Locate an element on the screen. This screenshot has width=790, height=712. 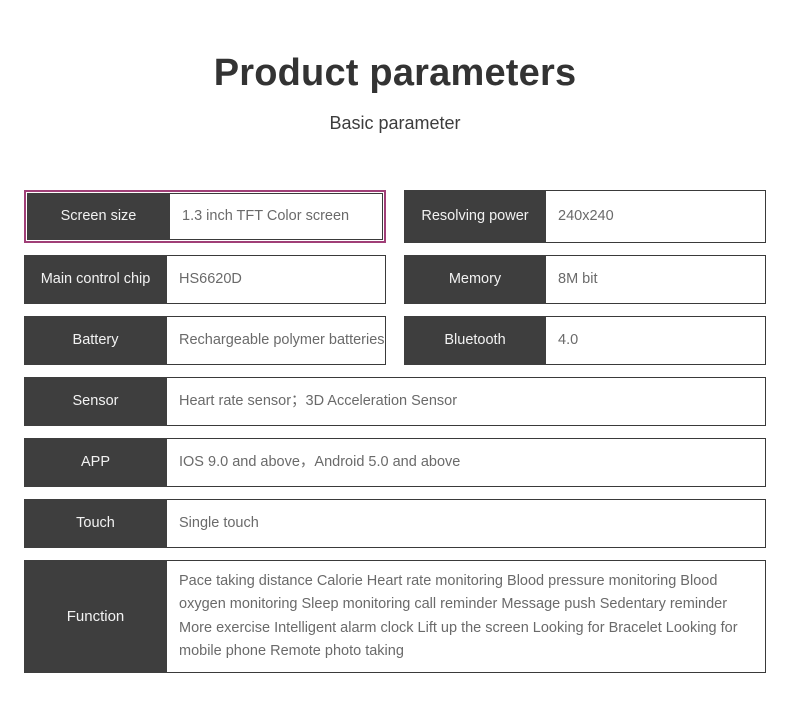
spec-label: Main control chip is located at coordinates (95, 279).